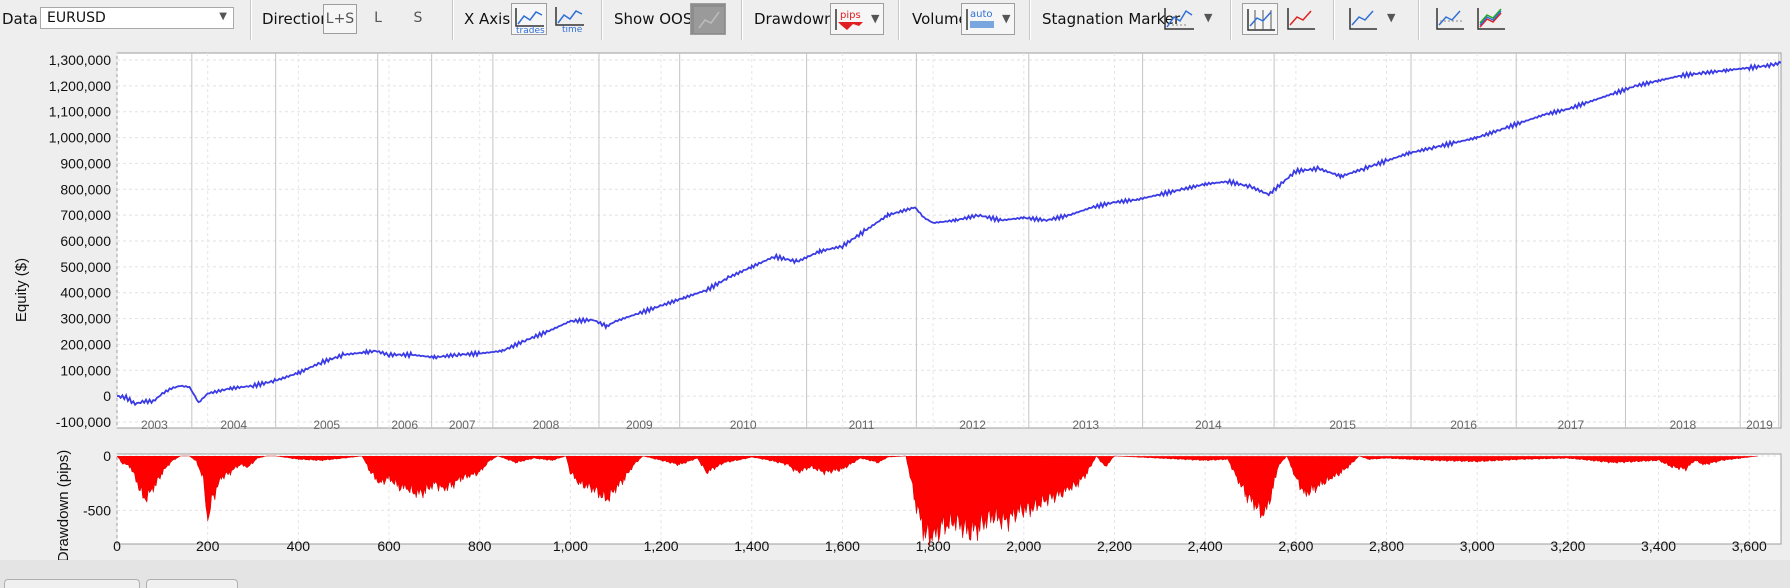  What do you see at coordinates (418, 19) in the screenshot?
I see `direction-short-button: S` at bounding box center [418, 19].